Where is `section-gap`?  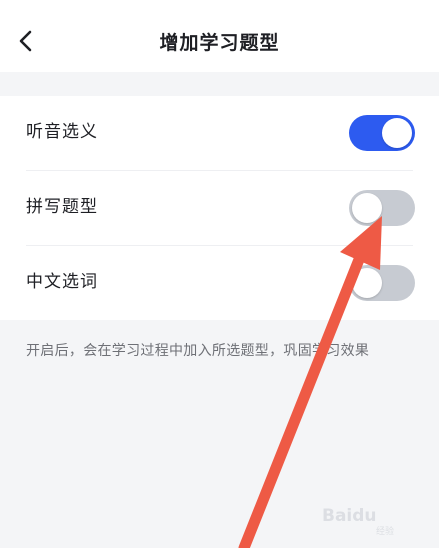 section-gap is located at coordinates (219, 84).